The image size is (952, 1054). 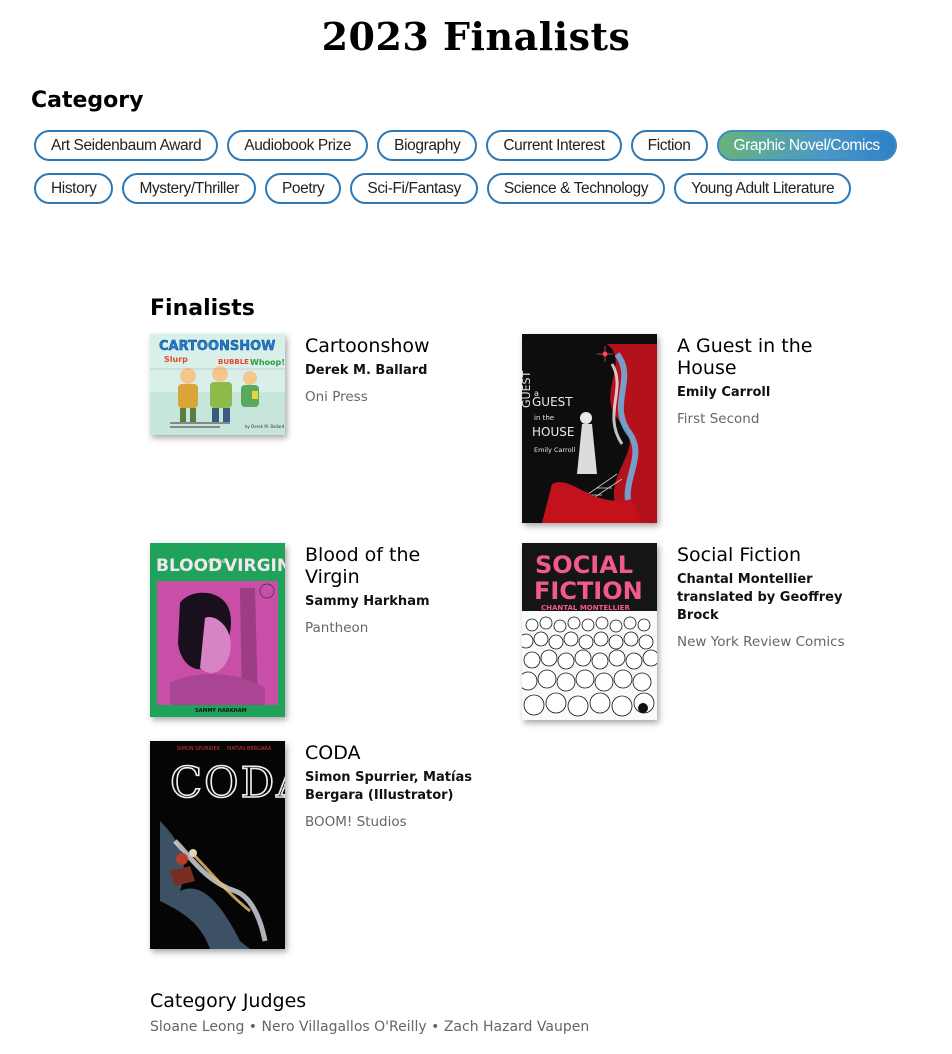 What do you see at coordinates (669, 145) in the screenshot?
I see `category-fiction: Fiction` at bounding box center [669, 145].